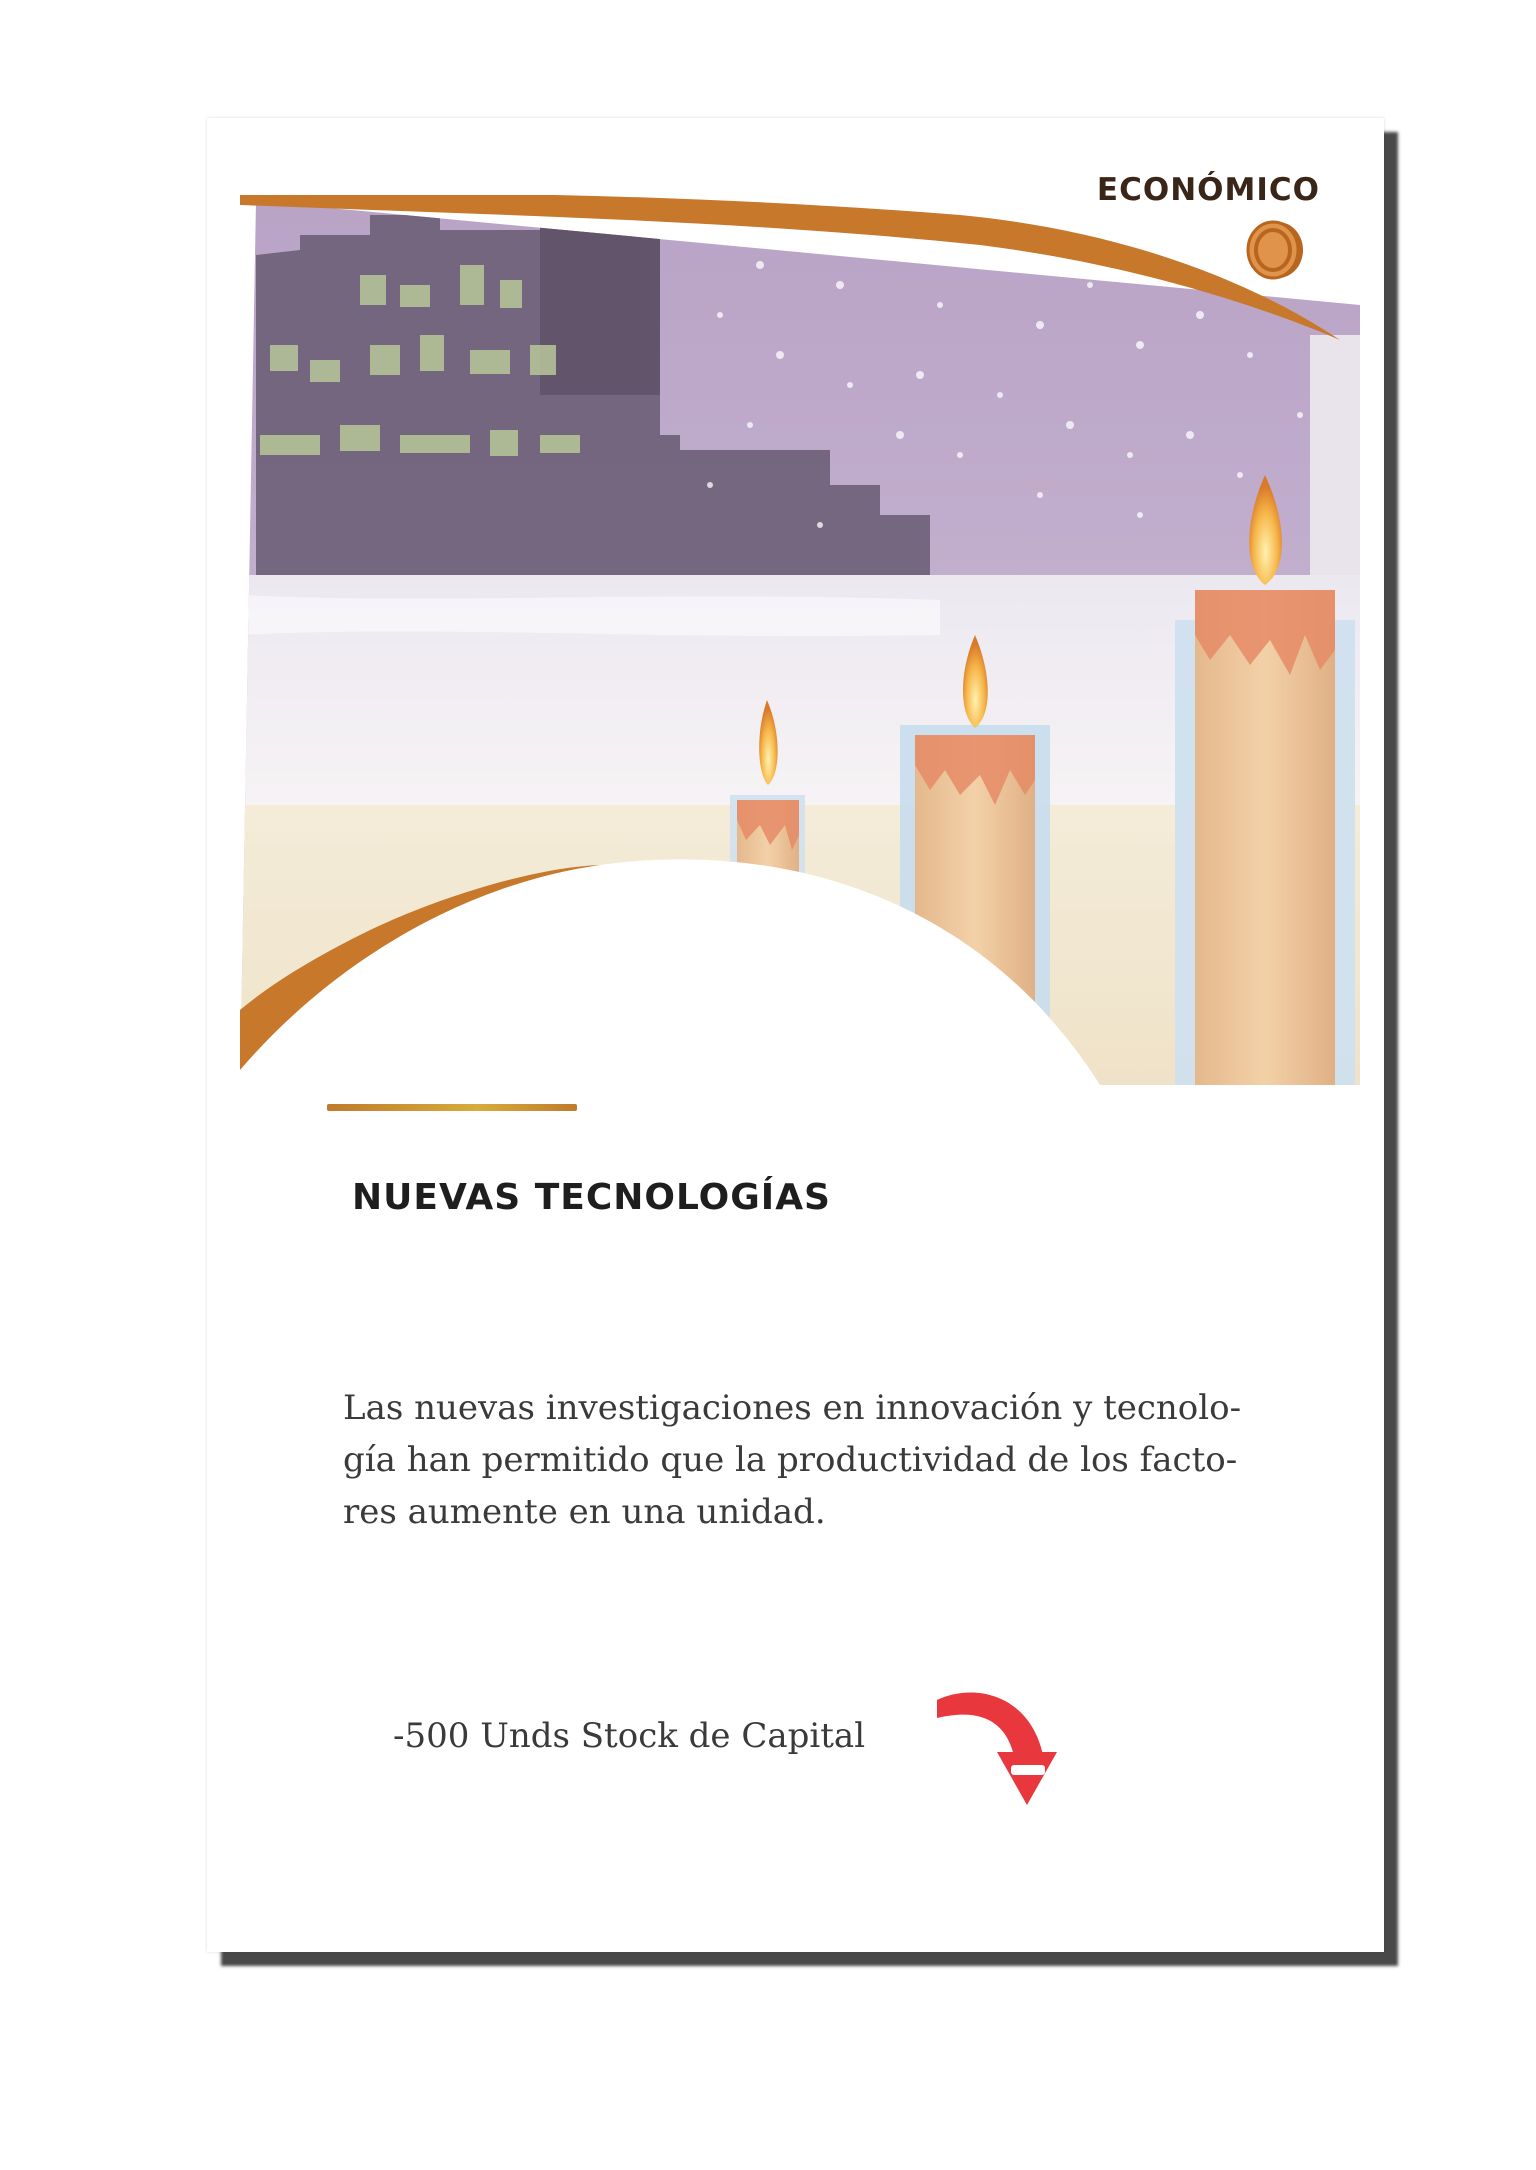 The width and height of the screenshot is (1536, 2170). What do you see at coordinates (1274, 250) in the screenshot?
I see `coin-icon` at bounding box center [1274, 250].